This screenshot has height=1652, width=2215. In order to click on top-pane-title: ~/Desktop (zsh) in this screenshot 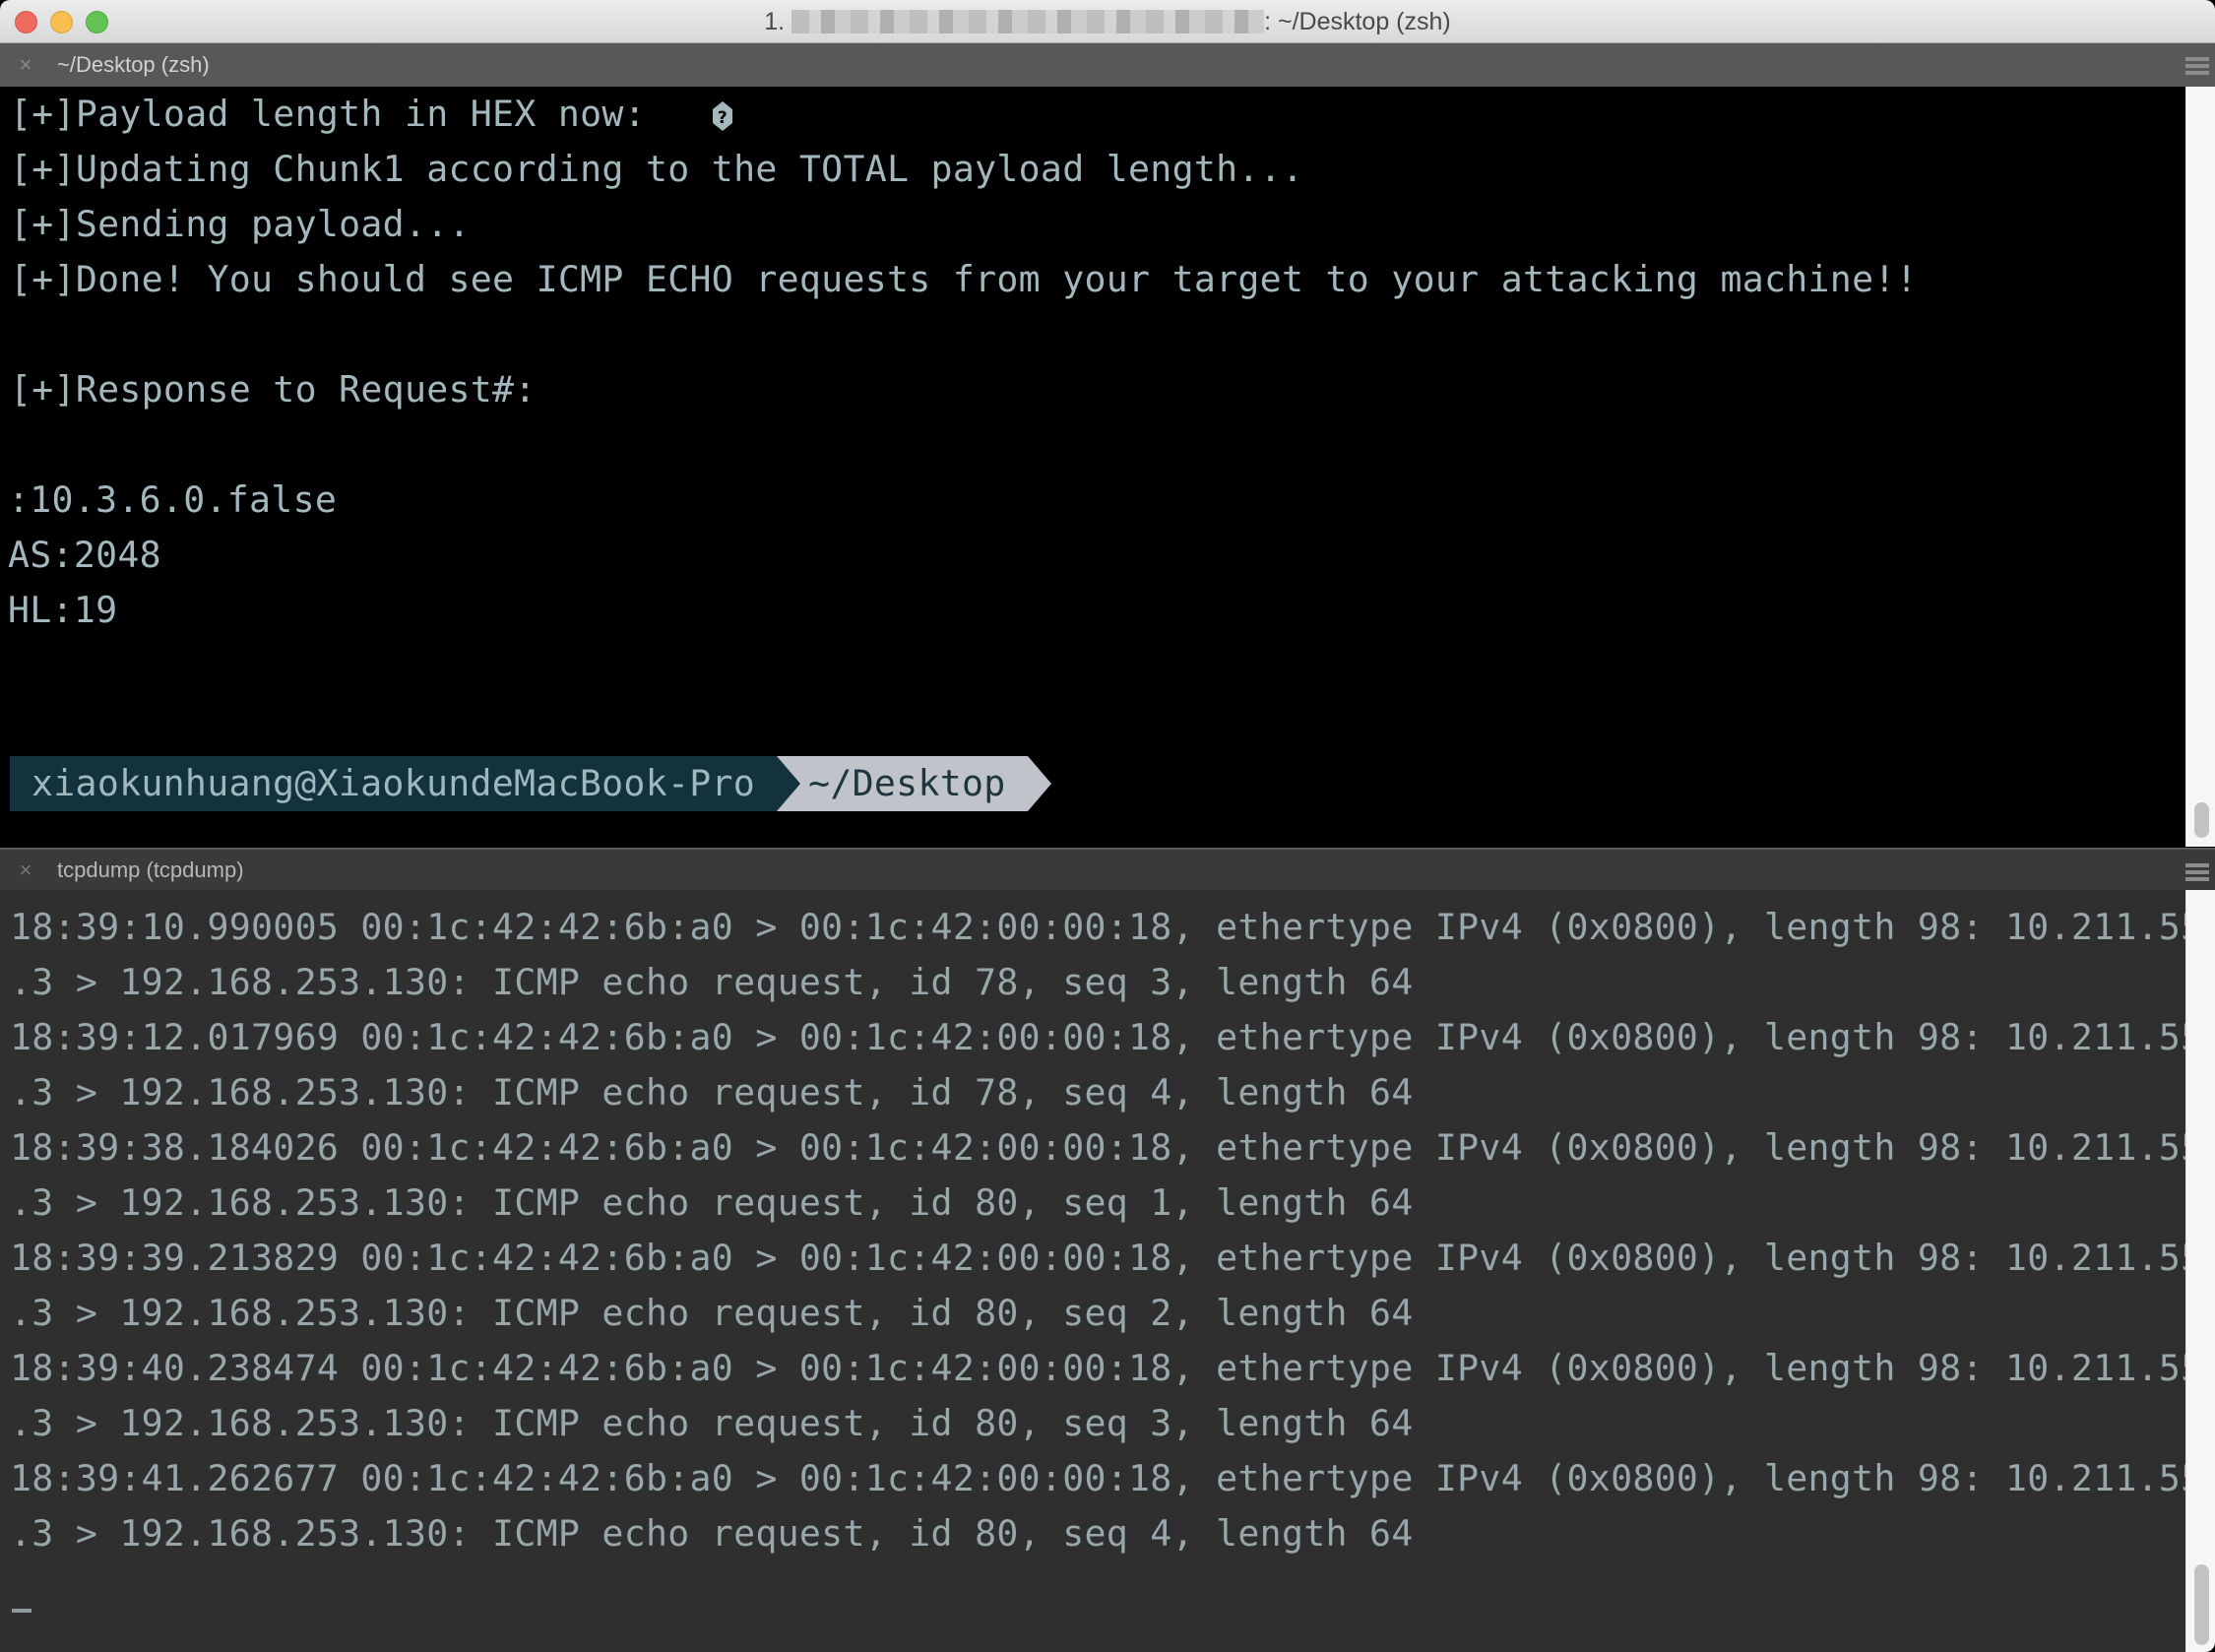, I will do `click(133, 64)`.